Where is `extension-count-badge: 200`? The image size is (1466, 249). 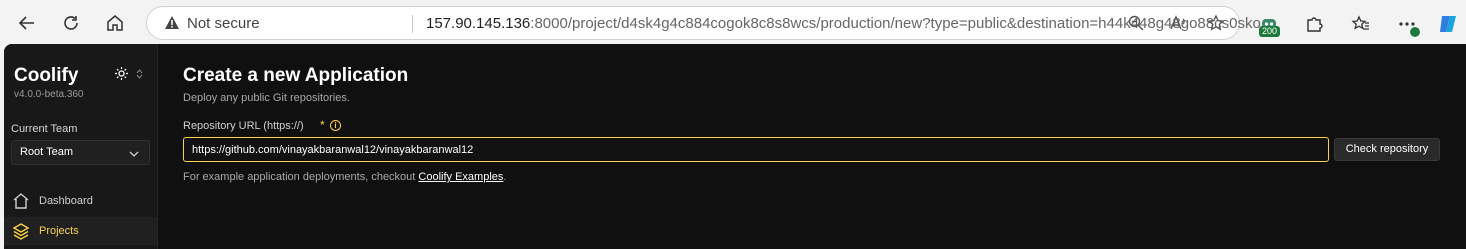
extension-count-badge: 200 is located at coordinates (1270, 31).